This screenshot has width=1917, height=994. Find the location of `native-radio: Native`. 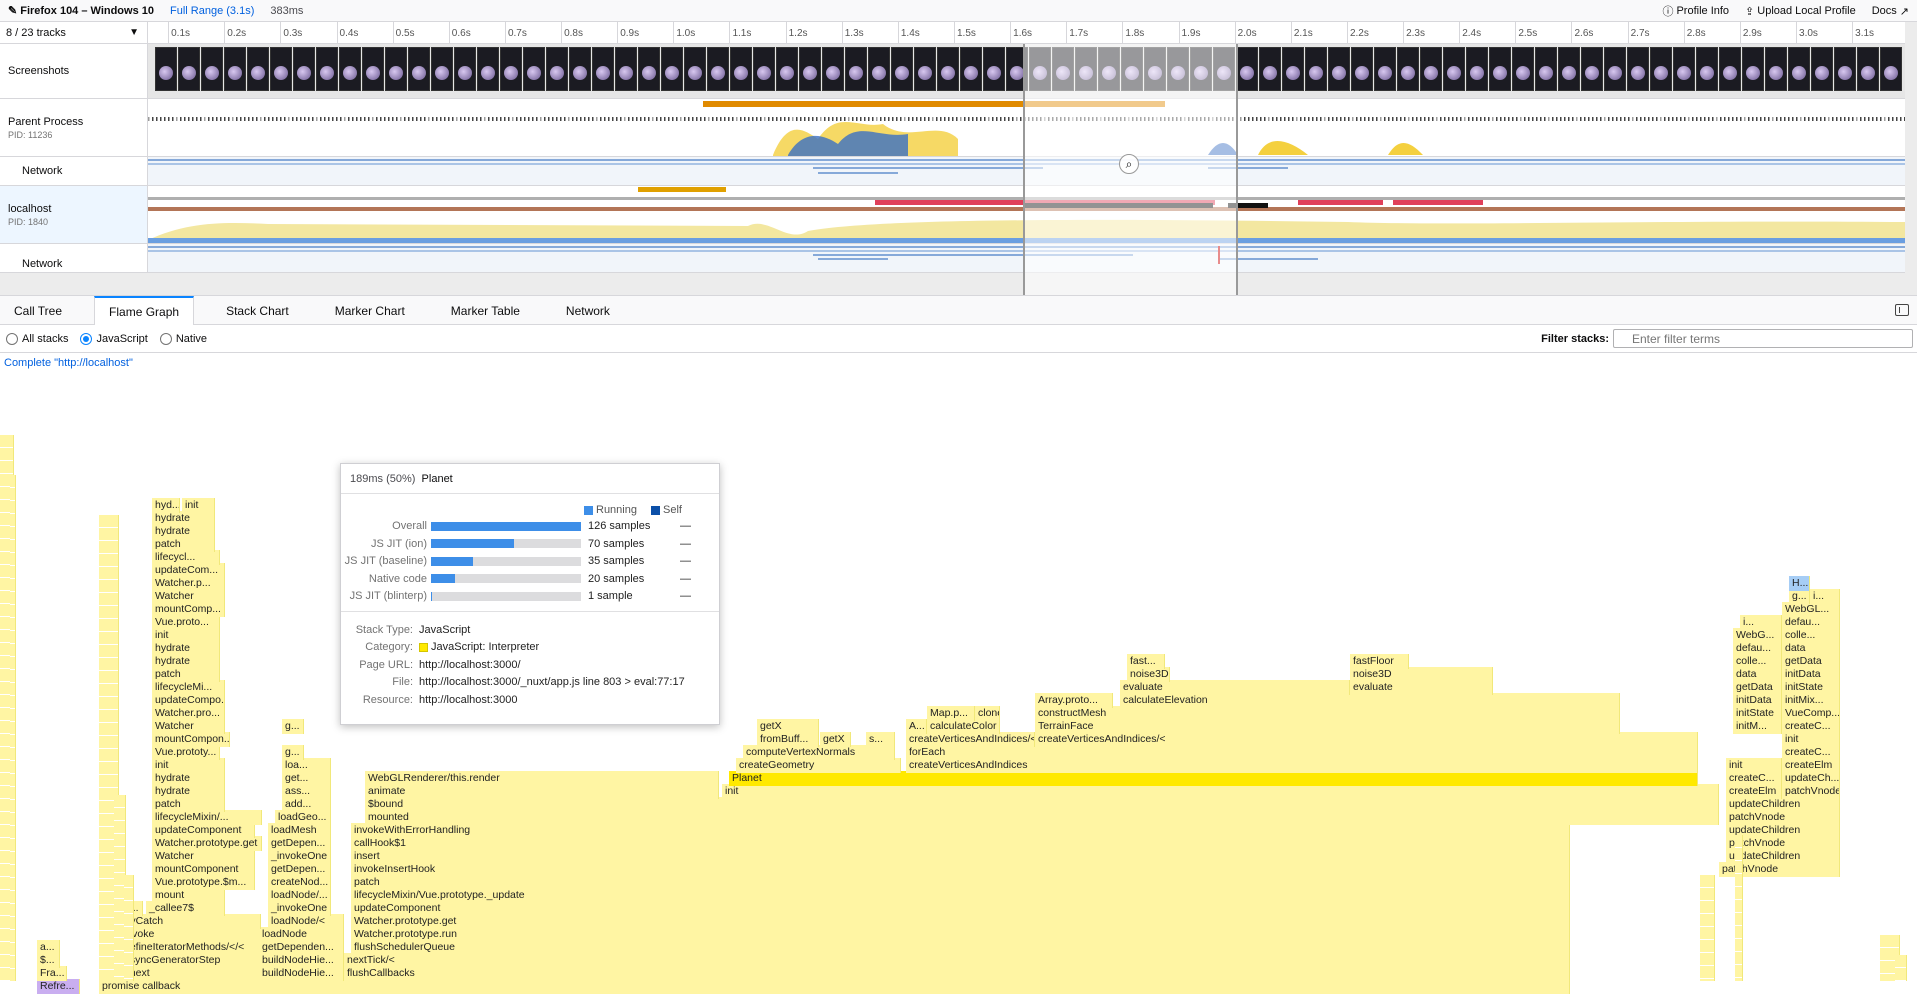

native-radio: Native is located at coordinates (183, 338).